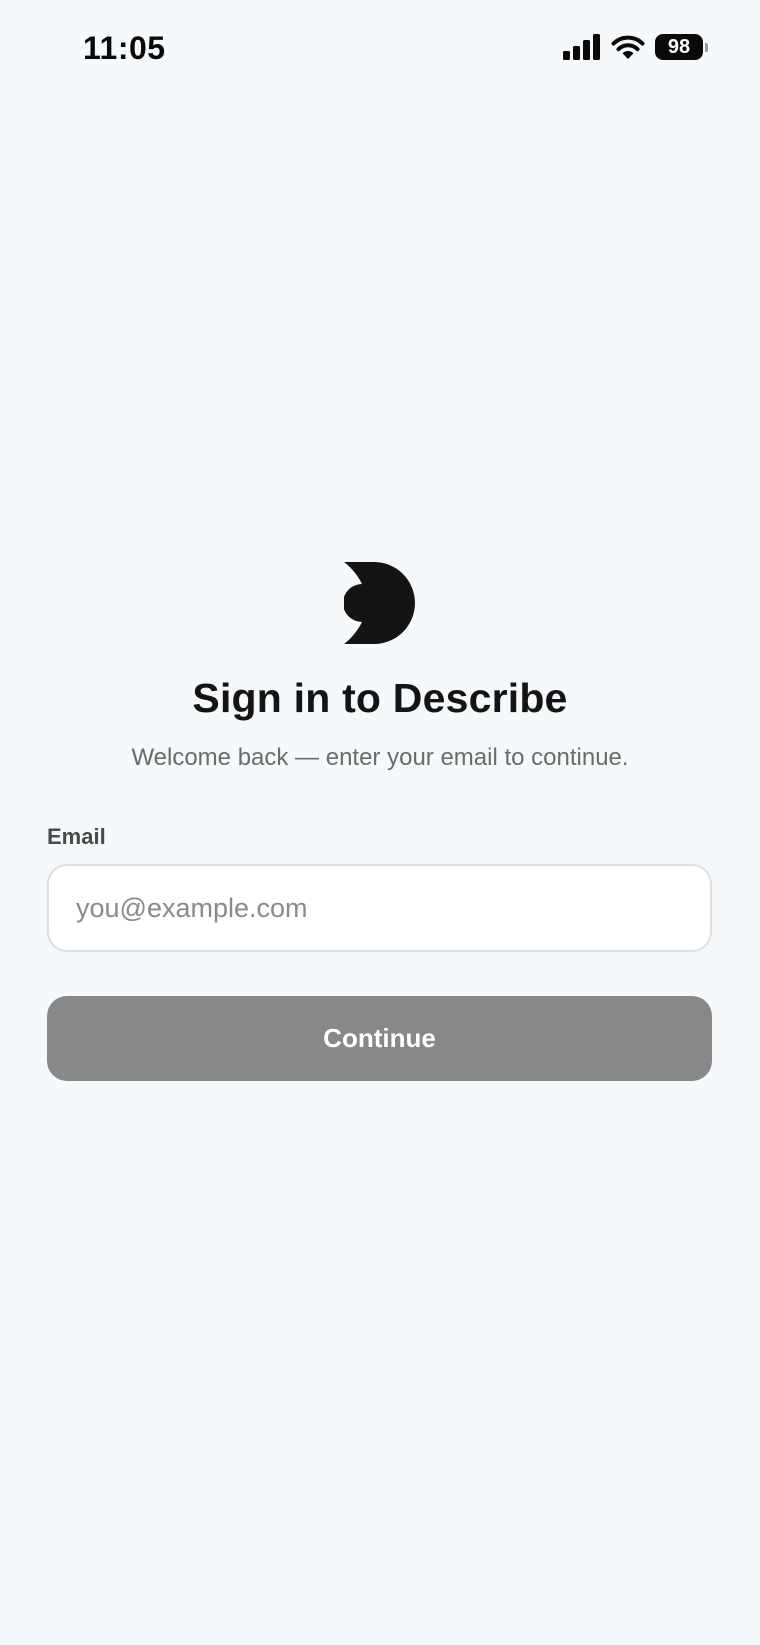  What do you see at coordinates (706, 47) in the screenshot?
I see `battery-cap` at bounding box center [706, 47].